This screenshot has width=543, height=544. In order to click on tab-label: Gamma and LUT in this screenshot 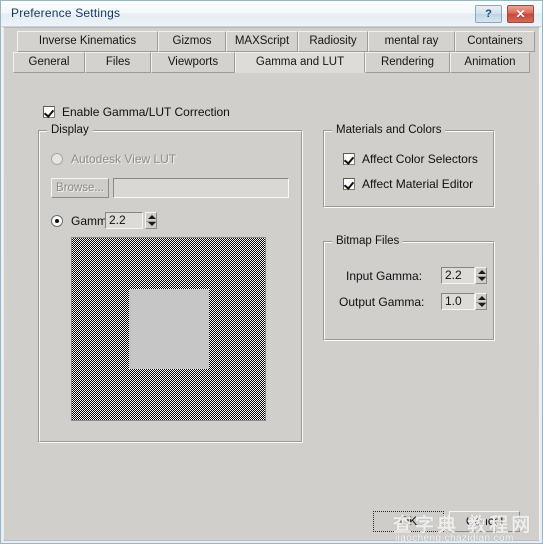, I will do `click(300, 62)`.